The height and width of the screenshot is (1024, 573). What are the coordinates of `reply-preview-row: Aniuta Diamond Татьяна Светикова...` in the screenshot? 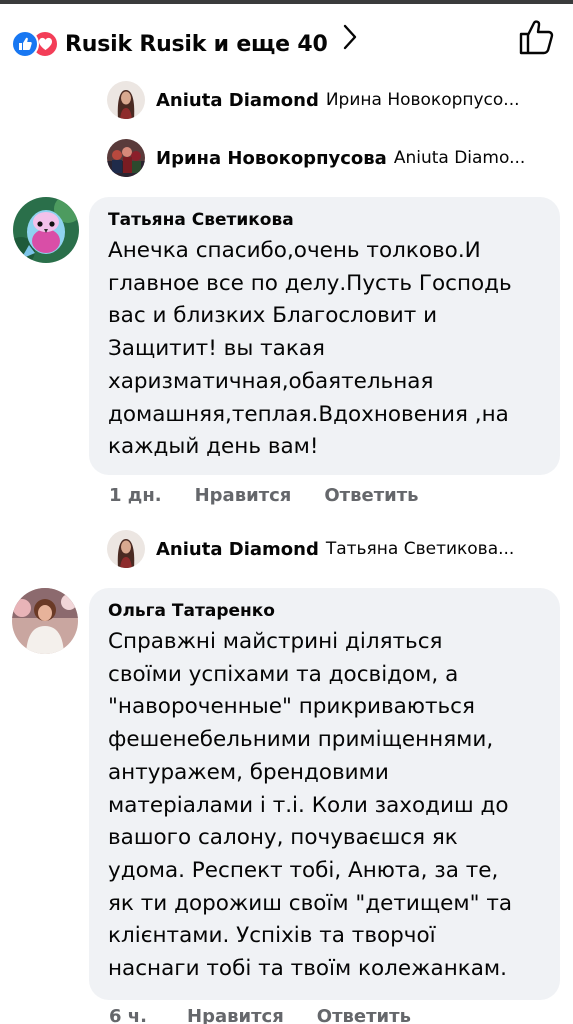 It's located at (310, 549).